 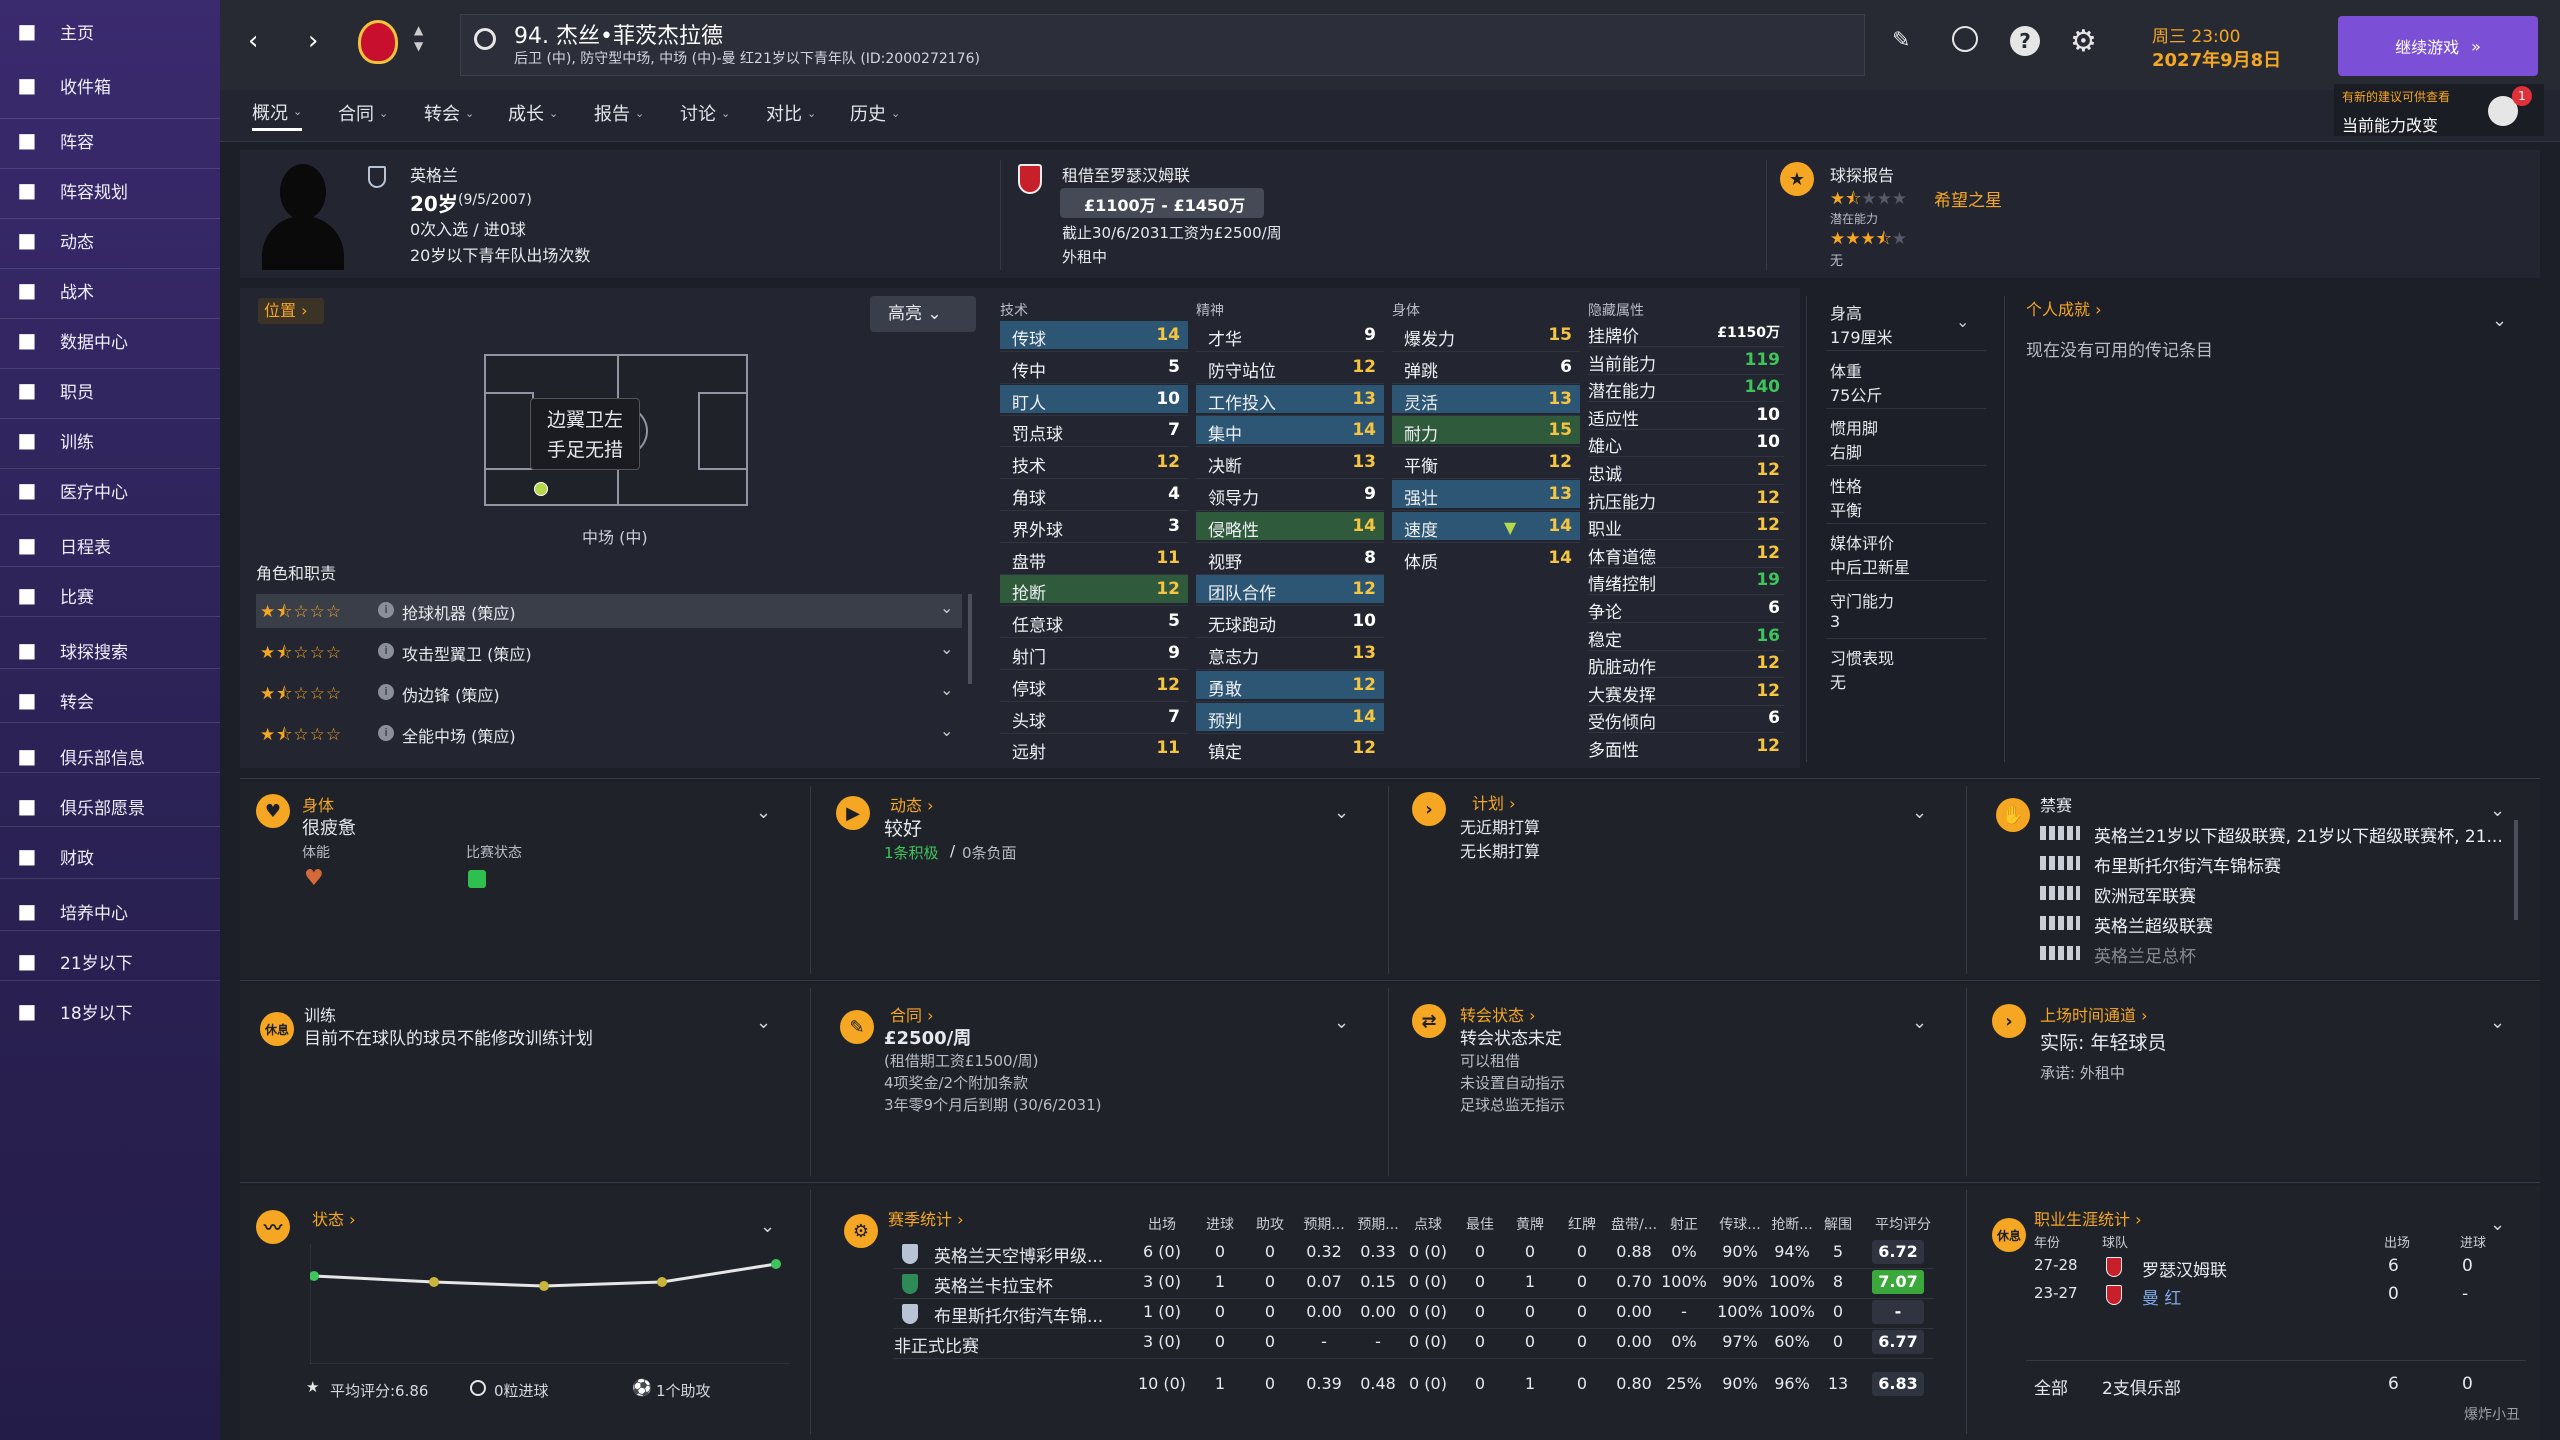 I want to click on height-dropdown-icon: ⌄, so click(x=1962, y=321).